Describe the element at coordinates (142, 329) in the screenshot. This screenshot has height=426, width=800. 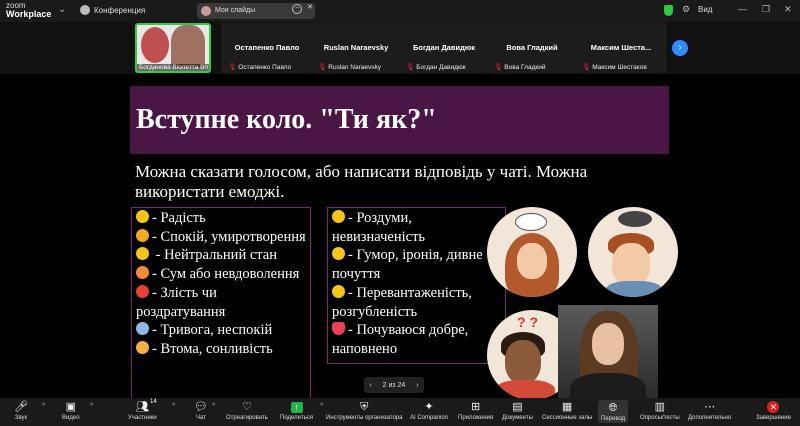
I see `anxious-emoji-icon` at that location.